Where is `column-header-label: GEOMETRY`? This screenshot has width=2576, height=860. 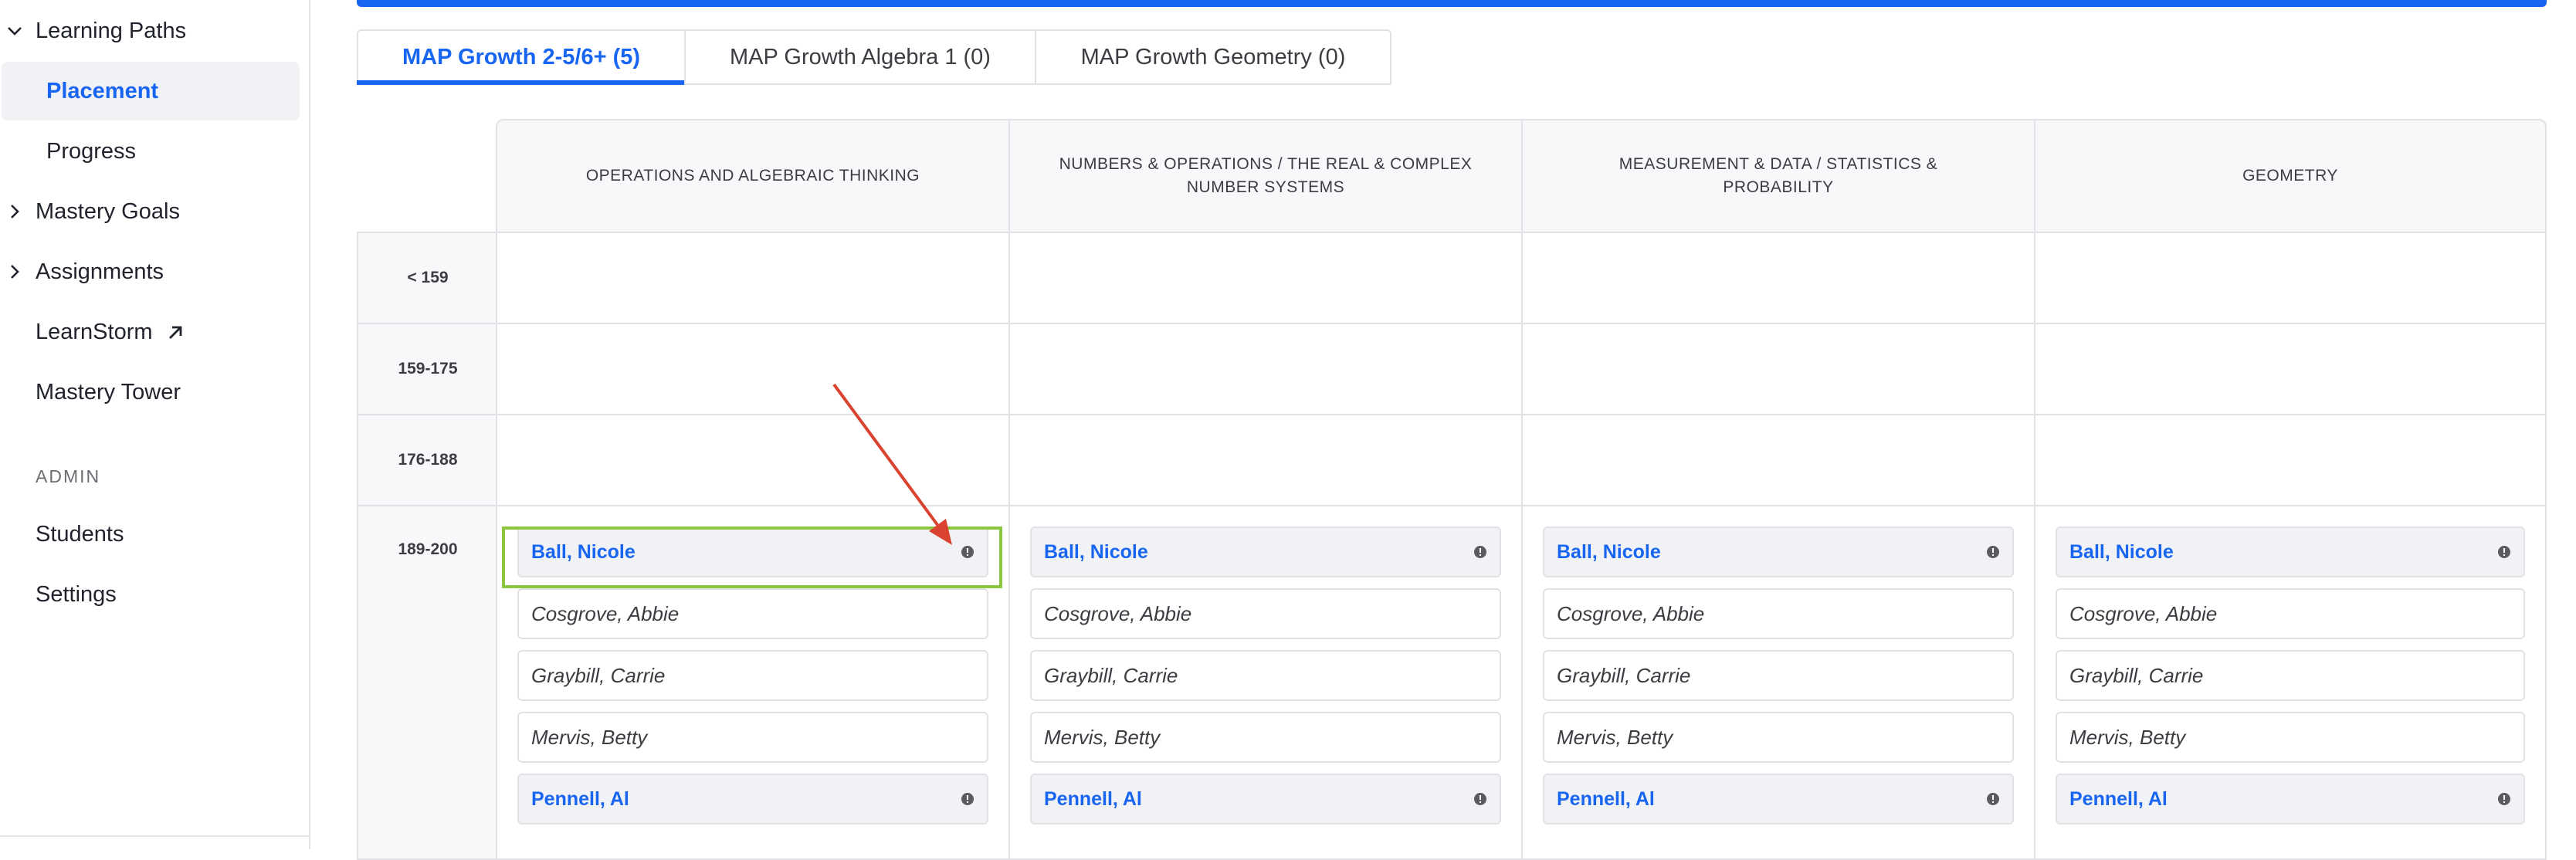
column-header-label: GEOMETRY is located at coordinates (2290, 176).